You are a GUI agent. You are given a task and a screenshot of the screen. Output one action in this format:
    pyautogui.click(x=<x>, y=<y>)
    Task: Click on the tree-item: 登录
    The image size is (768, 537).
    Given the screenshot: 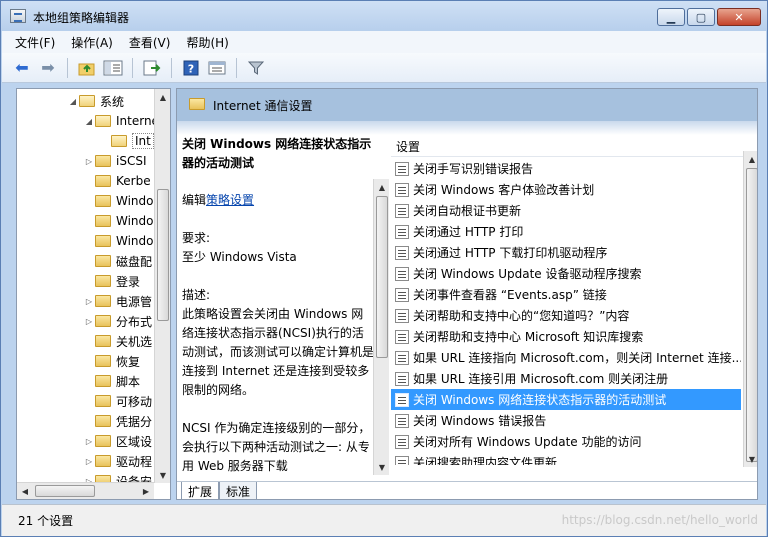 What is the action you would take?
    pyautogui.click(x=111, y=281)
    